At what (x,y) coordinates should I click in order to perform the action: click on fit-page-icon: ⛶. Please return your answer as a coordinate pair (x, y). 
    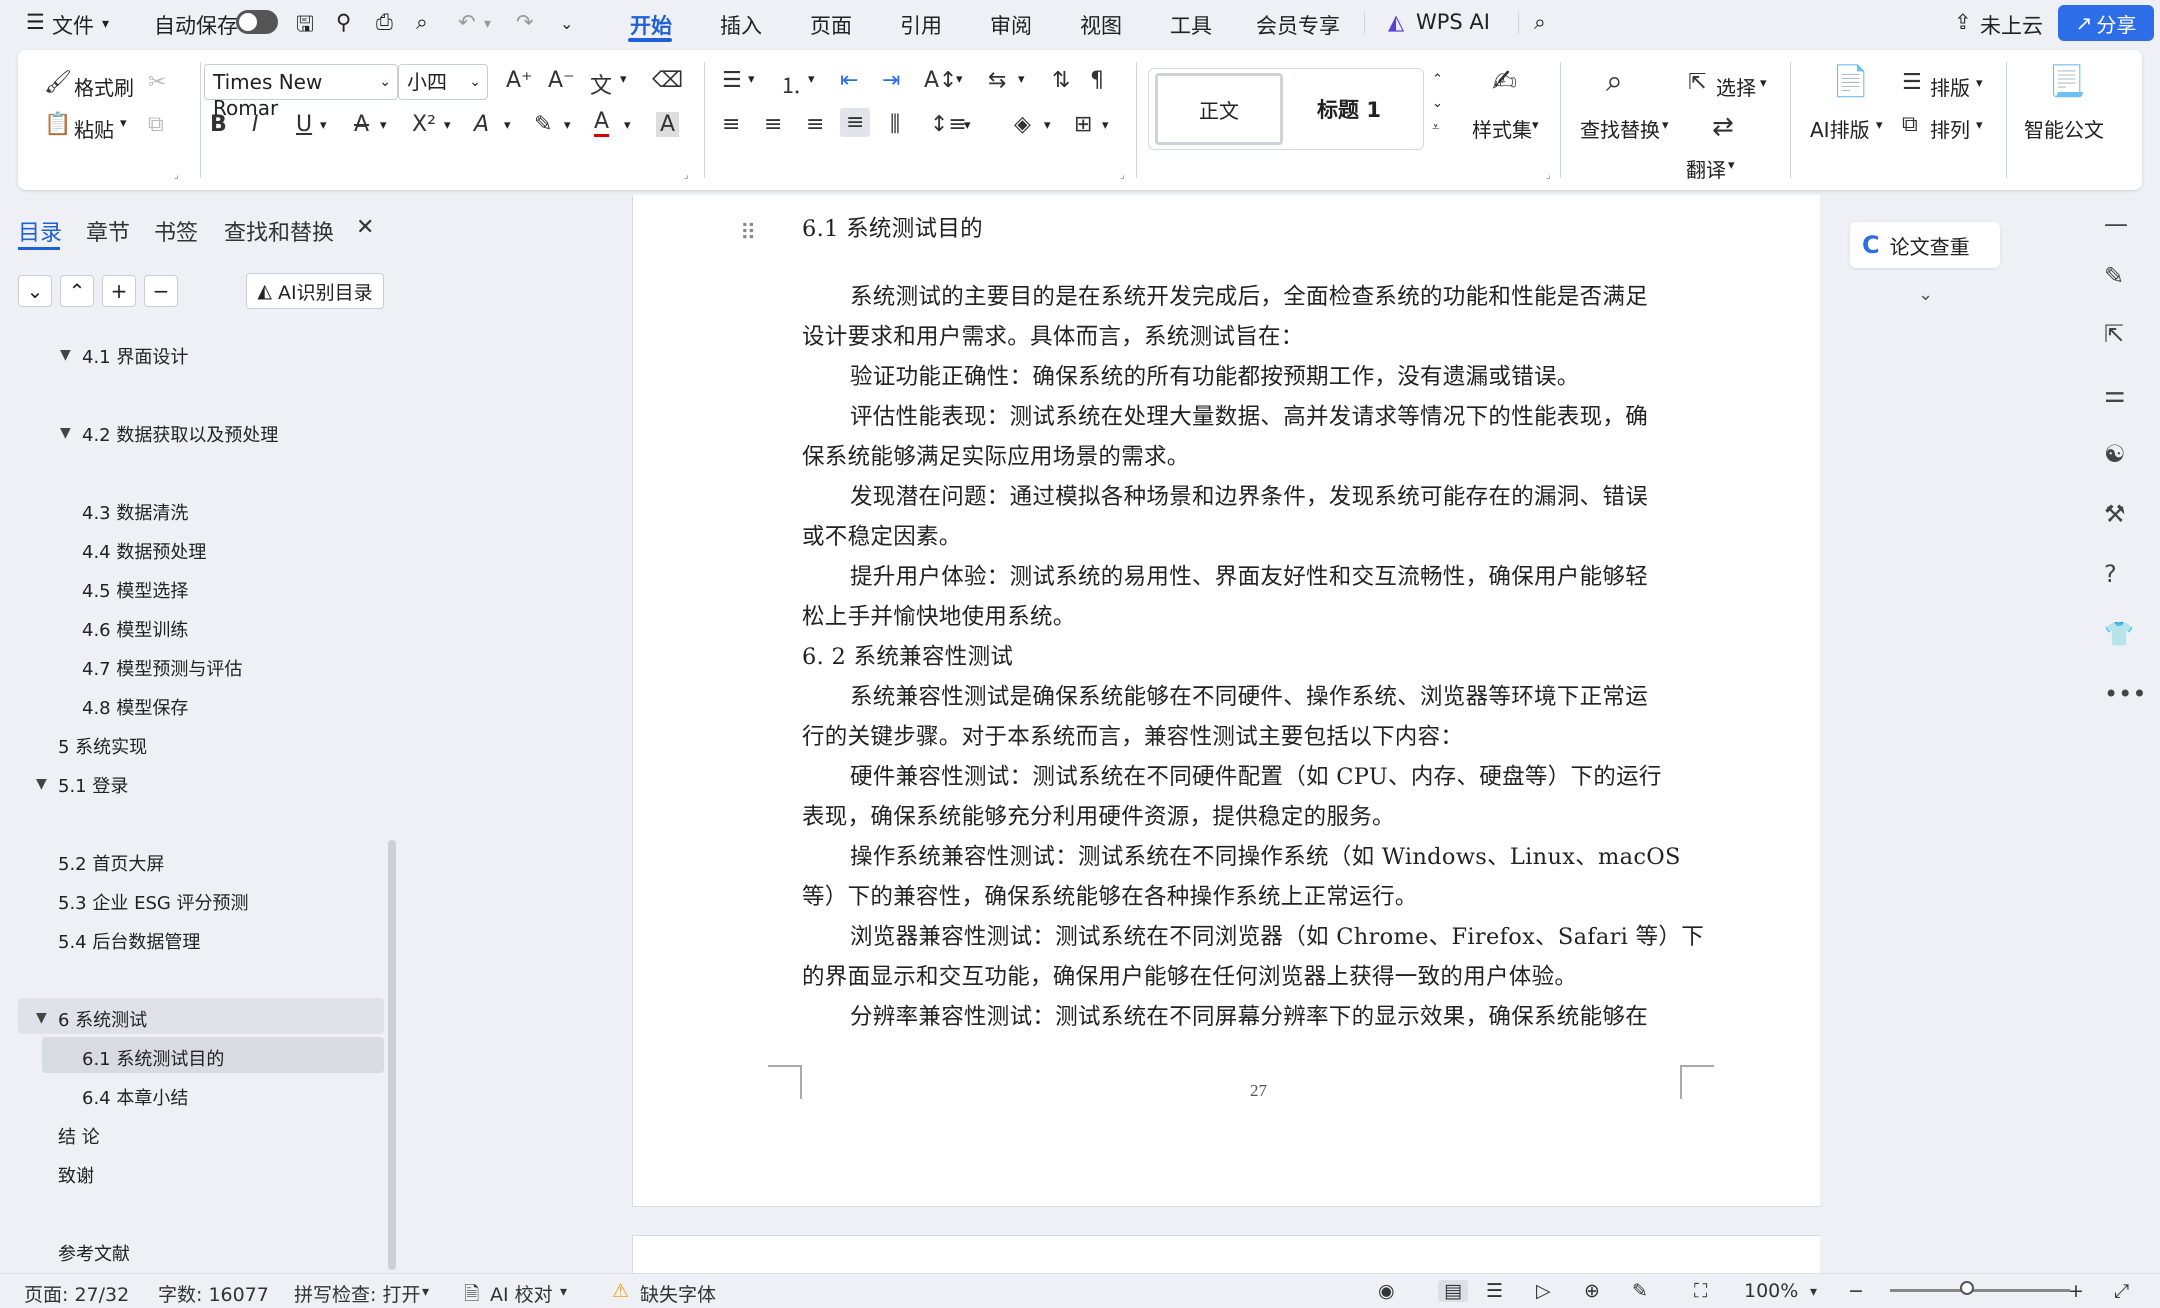
    Looking at the image, I should click on (1700, 1291).